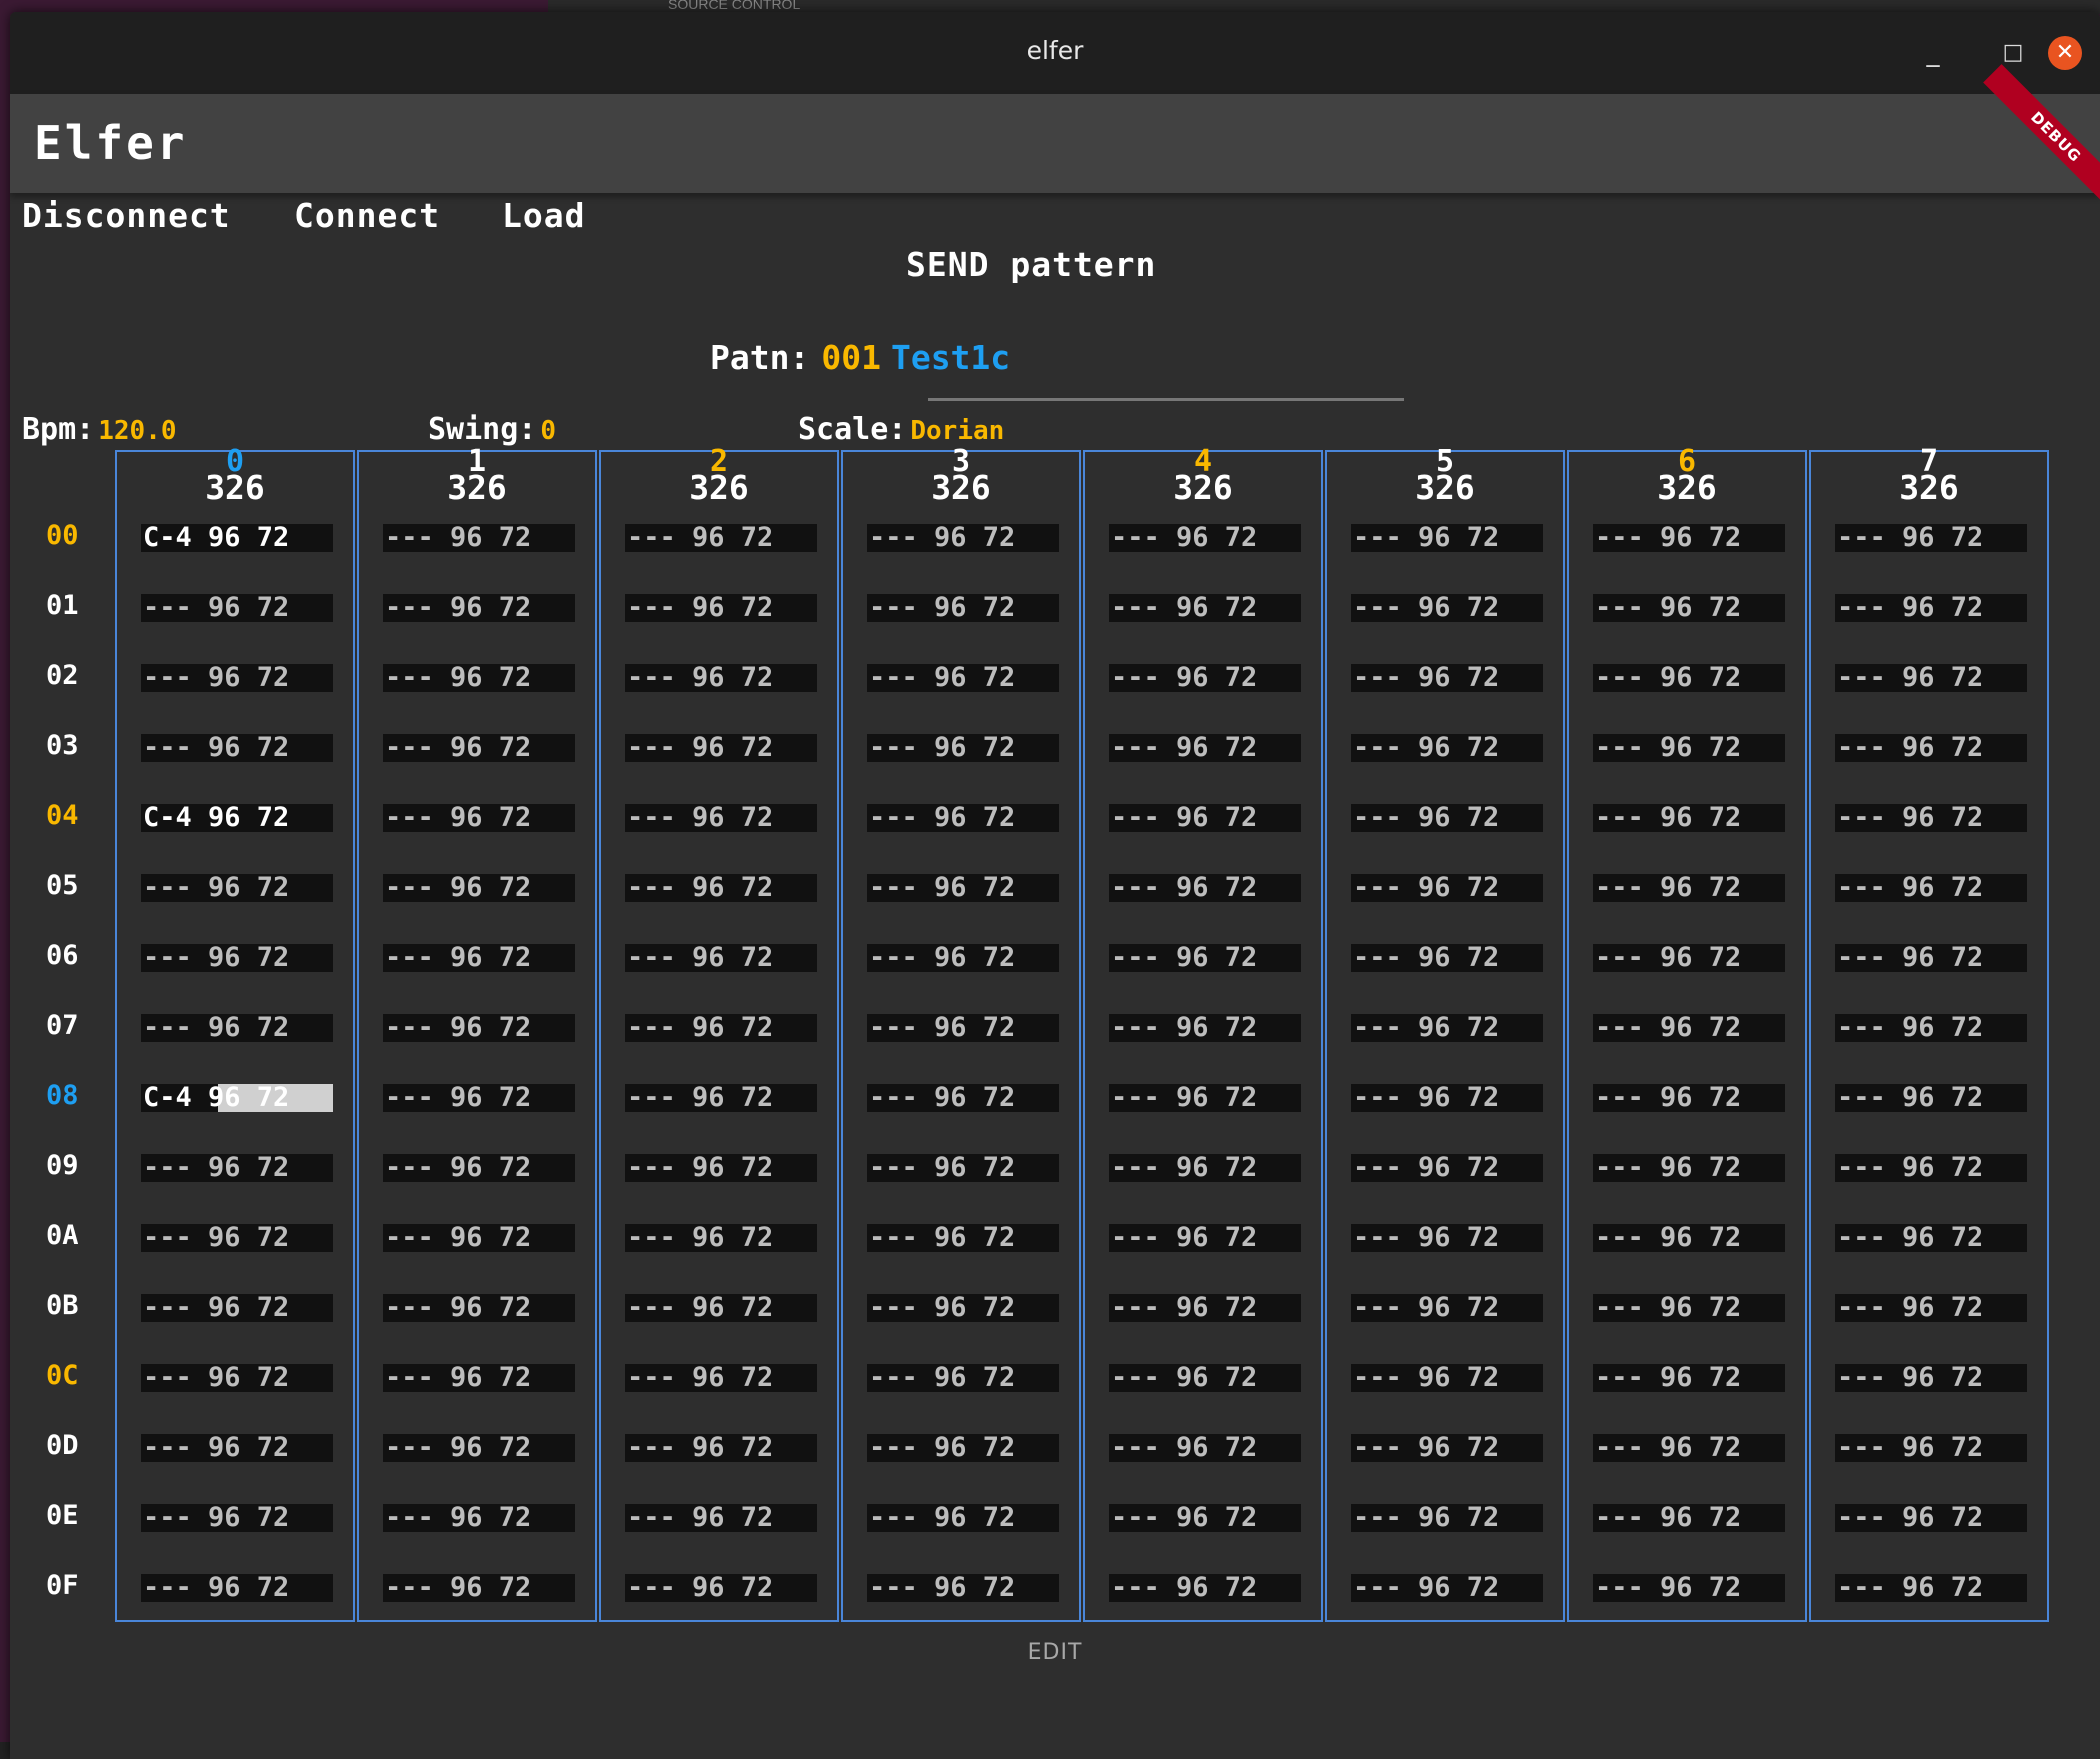 The image size is (2100, 1759). Describe the element at coordinates (961, 476) in the screenshot. I see `track-header-3: 3 326` at that location.